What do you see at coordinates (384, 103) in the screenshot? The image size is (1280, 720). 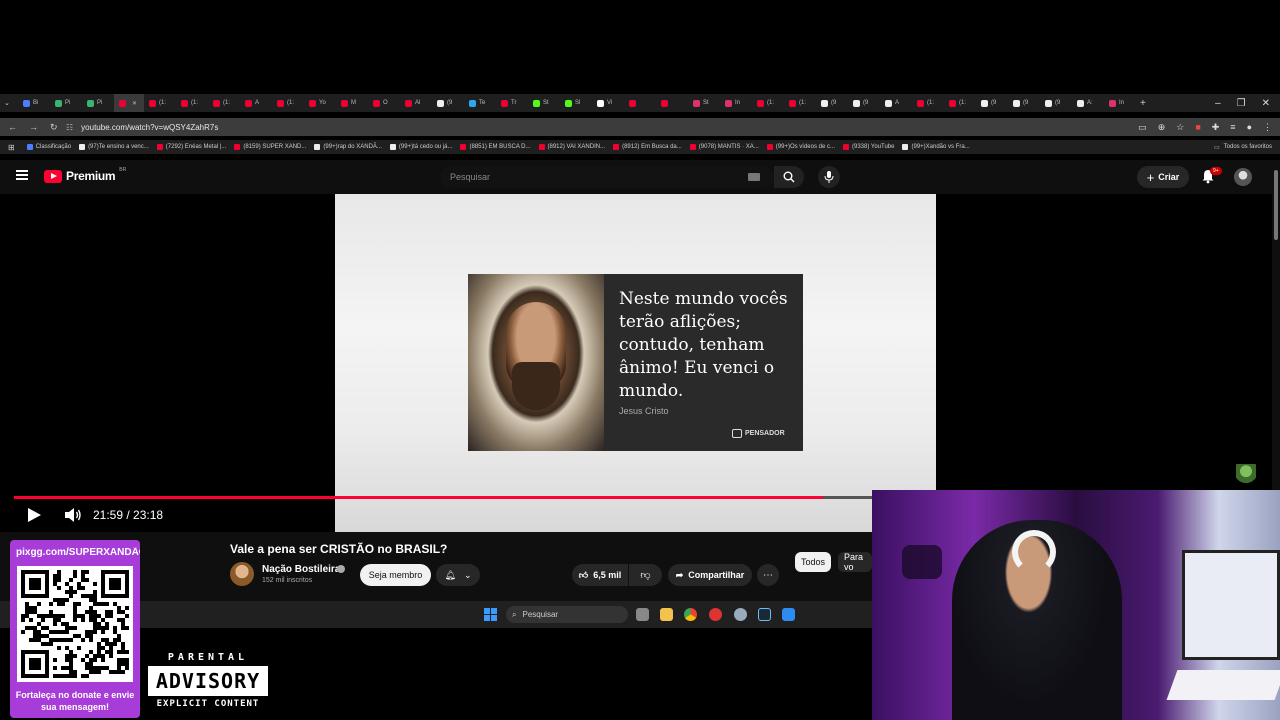 I see `browser-tab: O` at bounding box center [384, 103].